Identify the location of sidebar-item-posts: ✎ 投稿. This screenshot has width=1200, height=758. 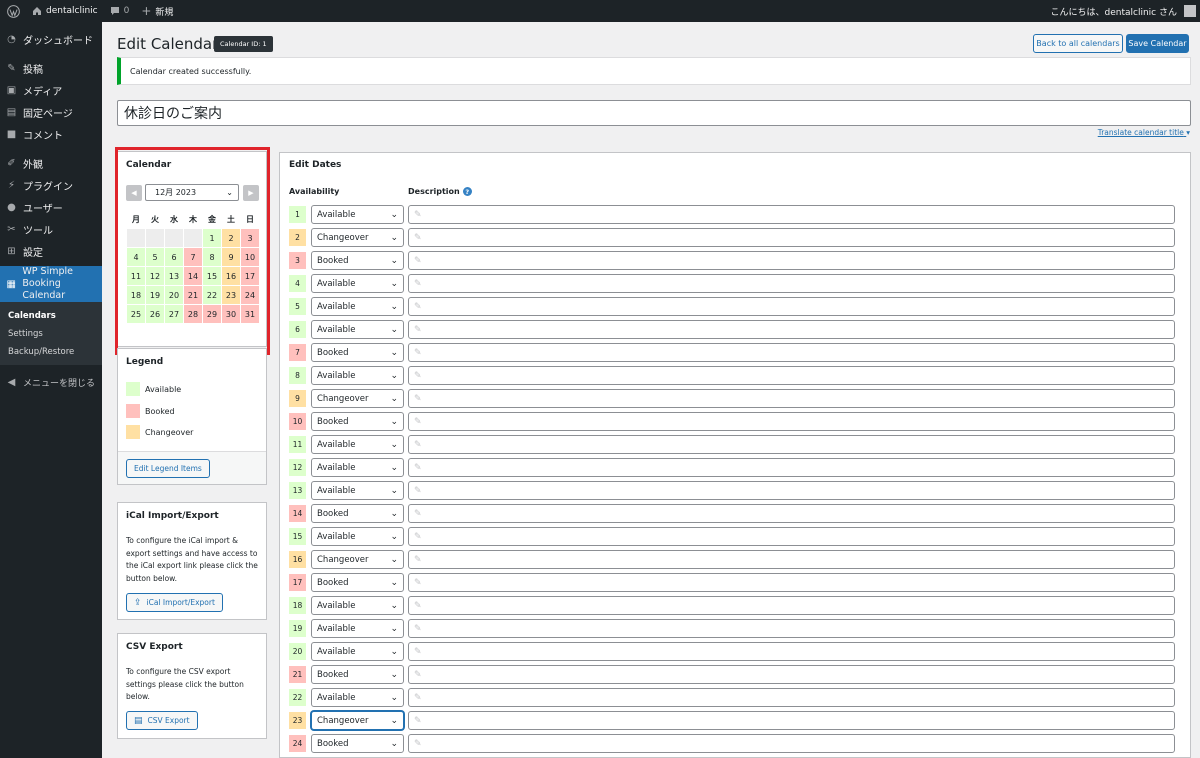
(51, 68).